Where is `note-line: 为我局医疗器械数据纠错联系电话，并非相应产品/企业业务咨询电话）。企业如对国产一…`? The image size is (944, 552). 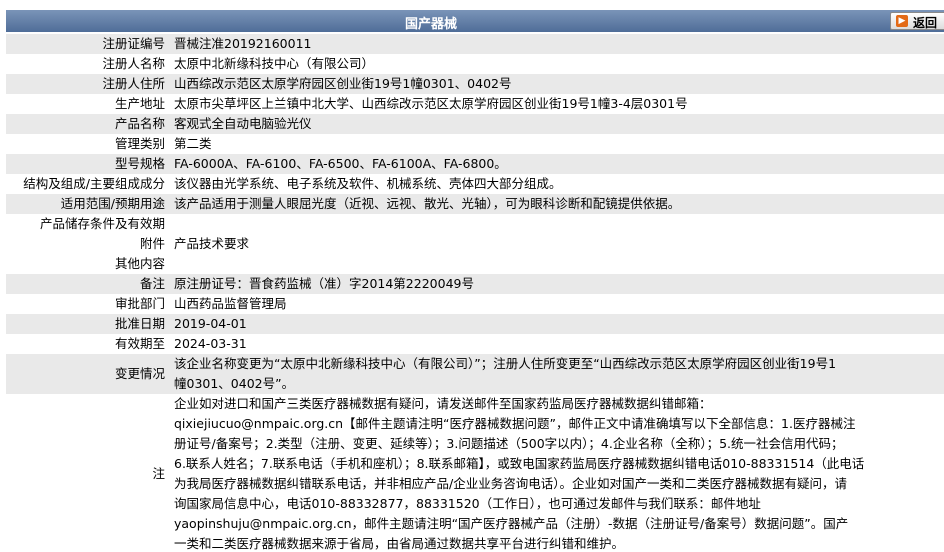
note-line: 为我局医疗器械数据纠错联系电话，并非相应产品/企业业务咨询电话）。企业如对国产一… is located at coordinates (510, 483).